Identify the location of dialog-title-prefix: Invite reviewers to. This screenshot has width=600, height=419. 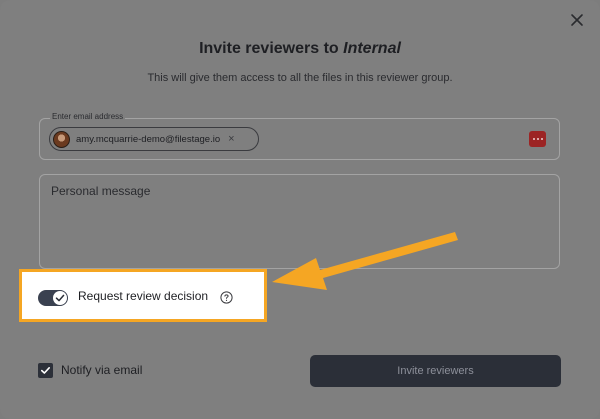
(271, 48).